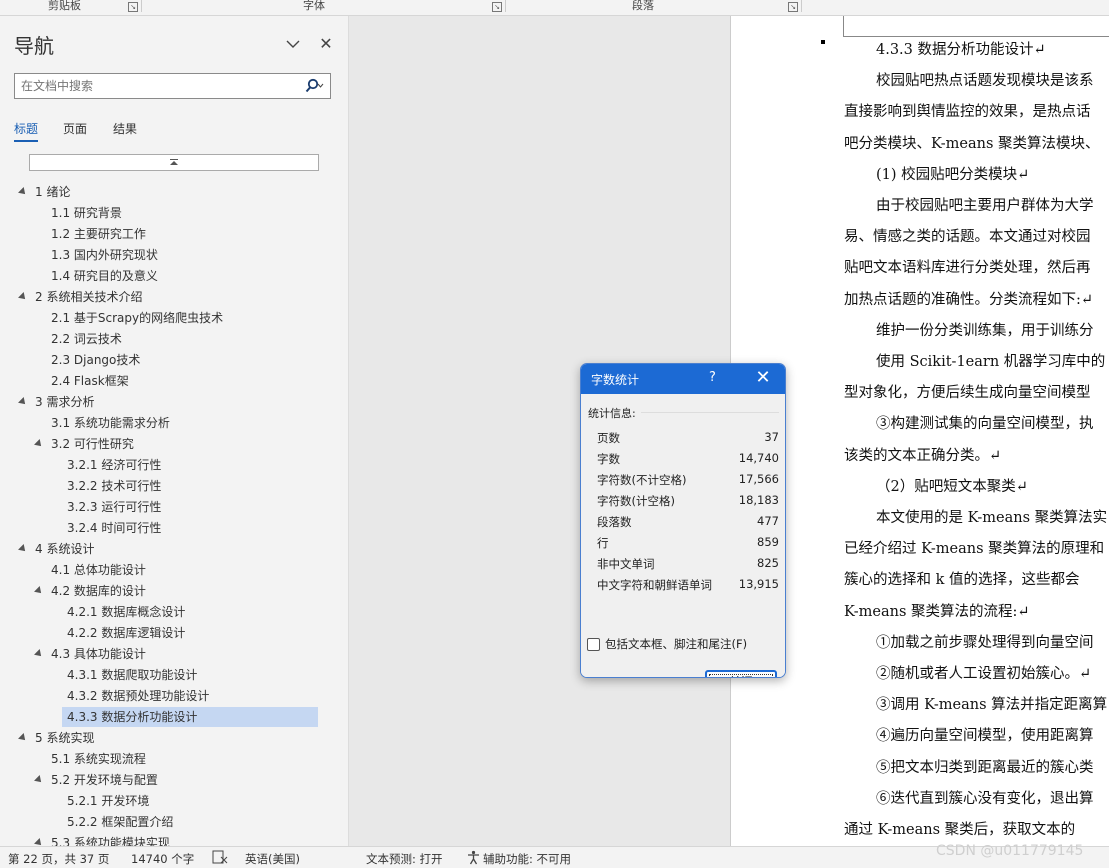  I want to click on ribbon-divider, so click(505, 6).